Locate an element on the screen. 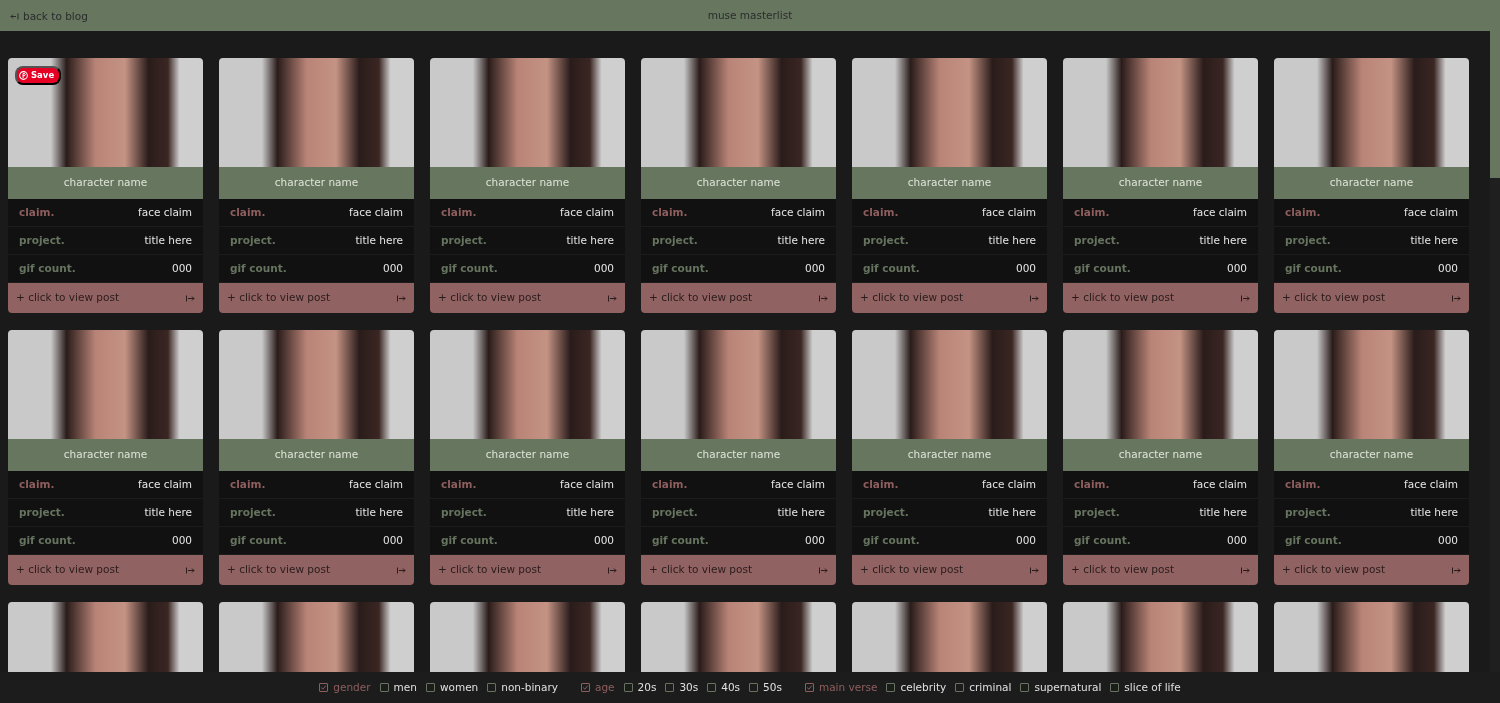  filter-checkbox: men is located at coordinates (398, 687).